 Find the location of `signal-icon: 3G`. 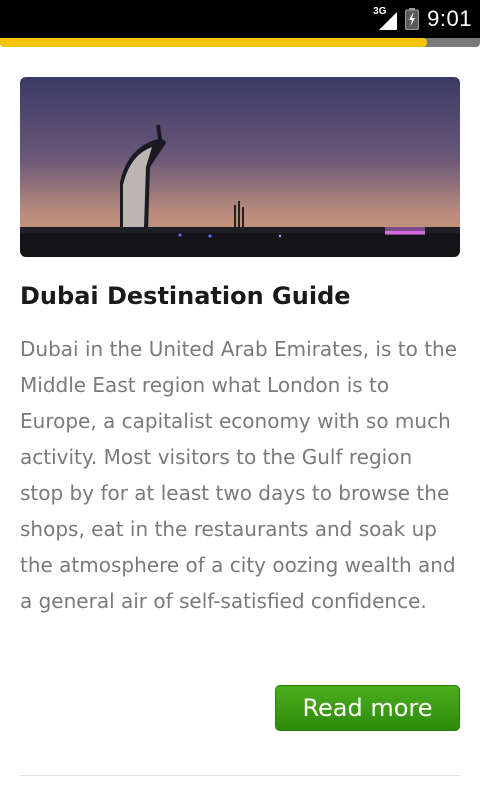

signal-icon: 3G is located at coordinates (385, 18).